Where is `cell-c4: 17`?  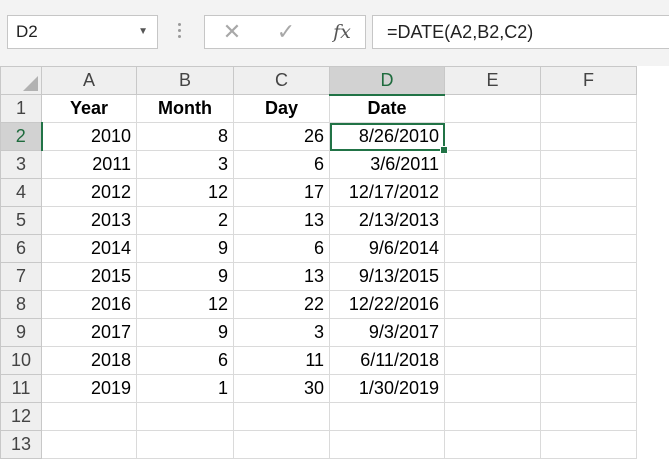
cell-c4: 17 is located at coordinates (281, 192).